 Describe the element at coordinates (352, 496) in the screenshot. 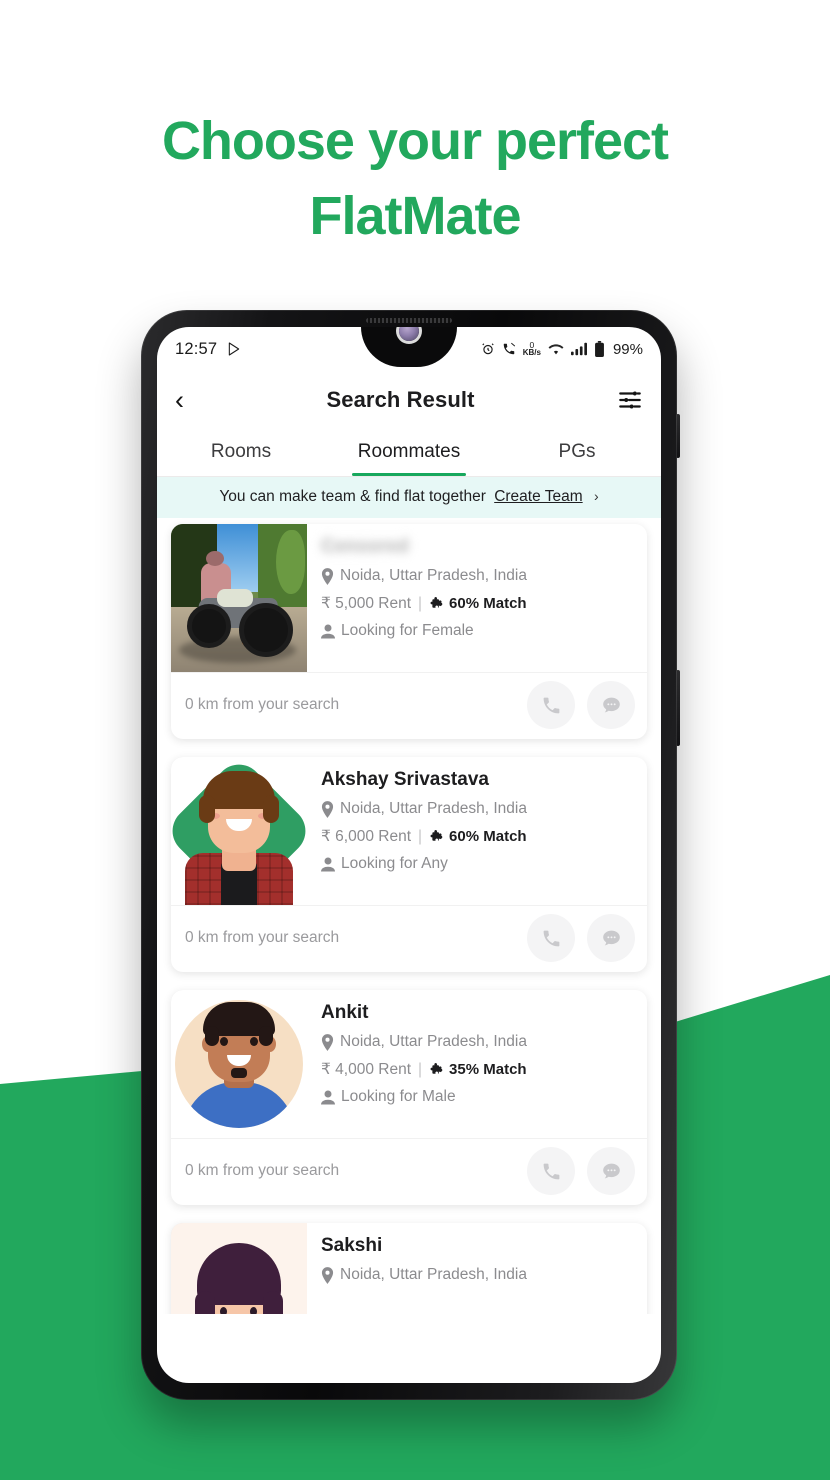

I see `banner-text: You can make team & find flat together` at that location.